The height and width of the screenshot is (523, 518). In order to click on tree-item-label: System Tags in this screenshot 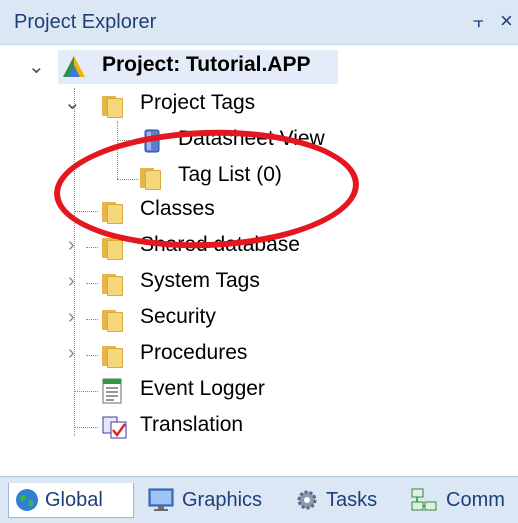, I will do `click(200, 280)`.